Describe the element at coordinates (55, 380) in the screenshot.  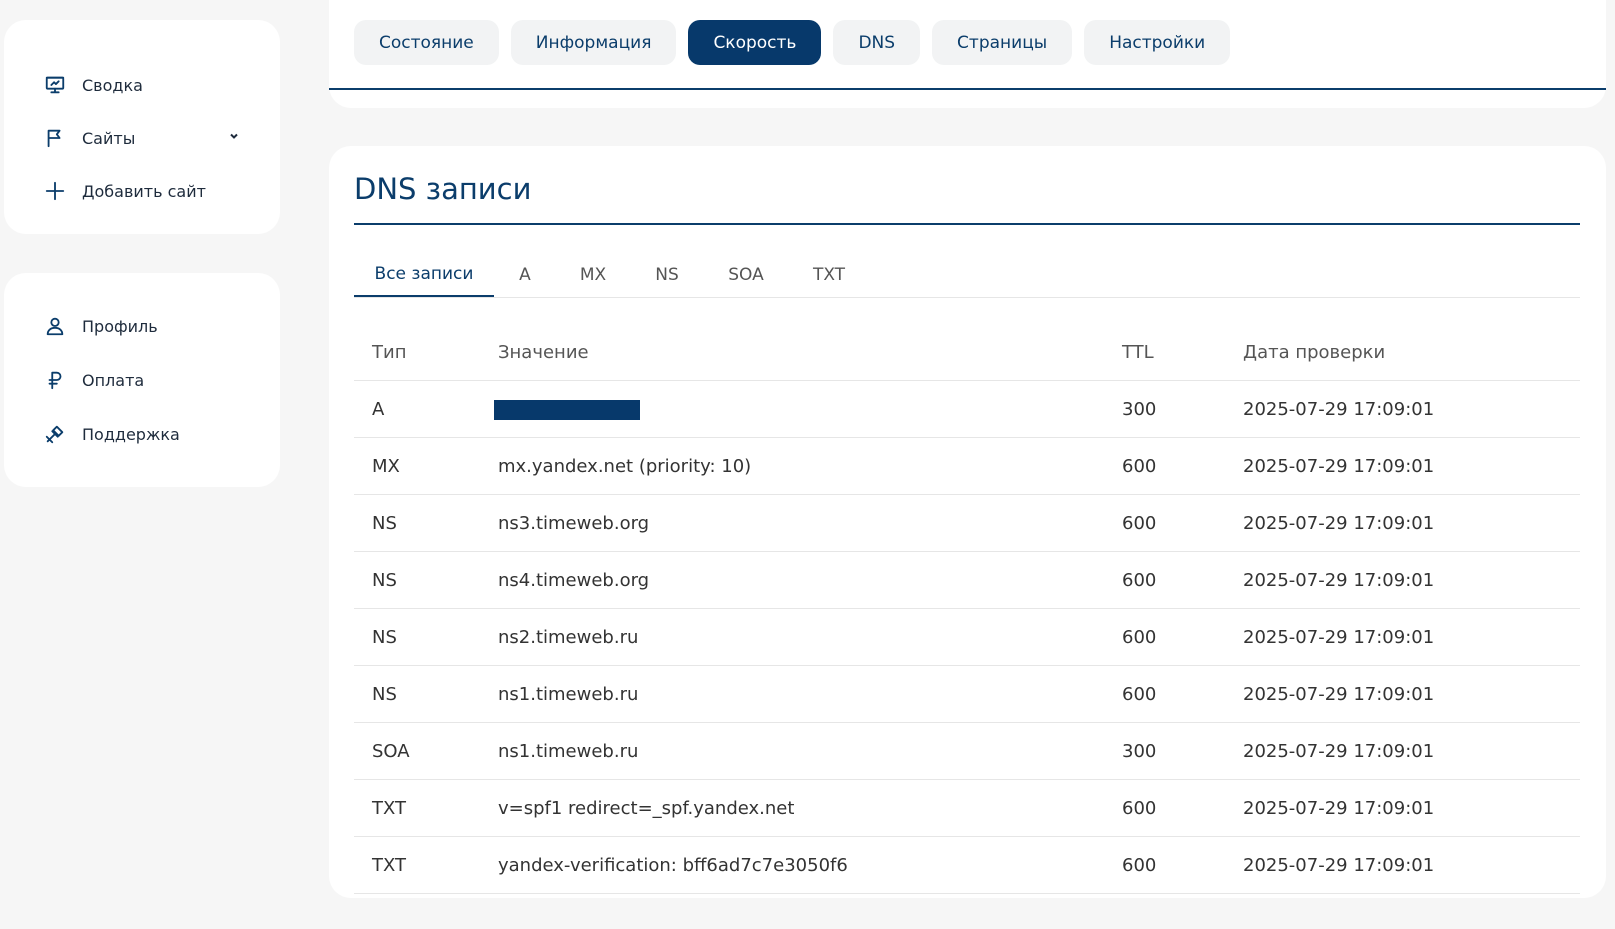
I see `ruble-icon` at that location.